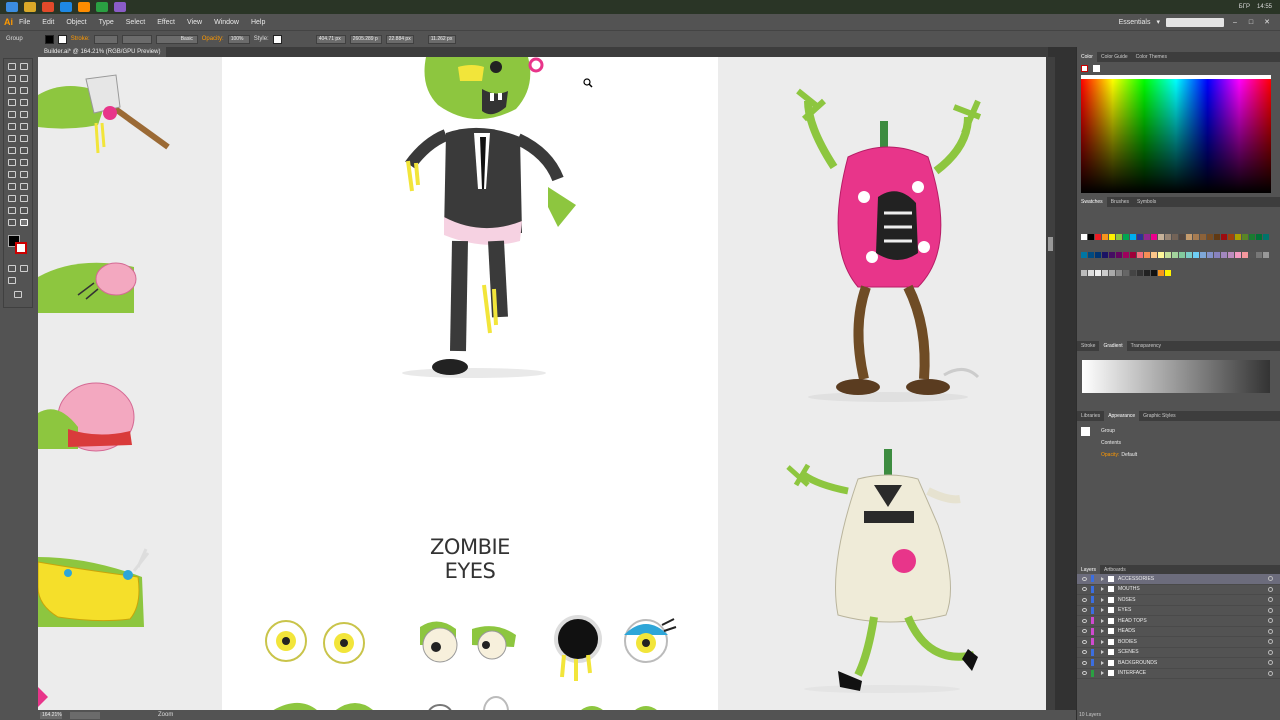 The width and height of the screenshot is (1280, 720). I want to click on fill-proxy-icon, so click(1096, 68).